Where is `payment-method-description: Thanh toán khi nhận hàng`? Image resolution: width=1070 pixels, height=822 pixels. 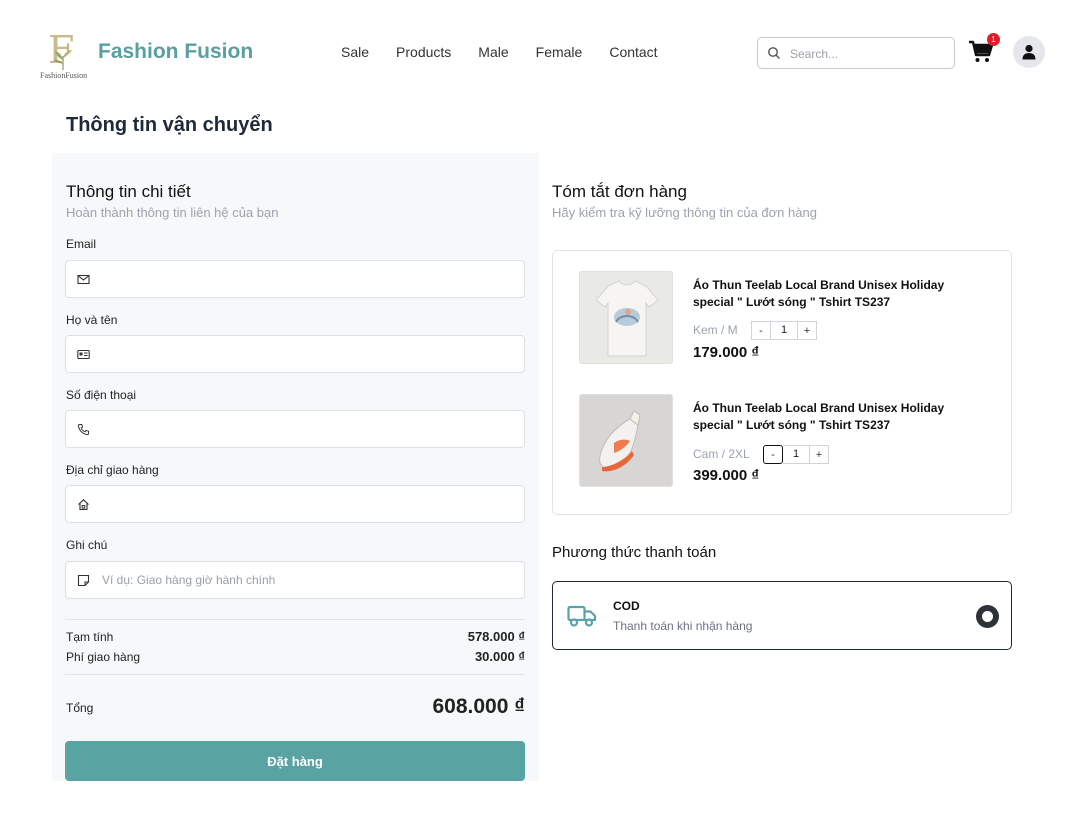
payment-method-description: Thanh toán khi nhận hàng is located at coordinates (683, 626).